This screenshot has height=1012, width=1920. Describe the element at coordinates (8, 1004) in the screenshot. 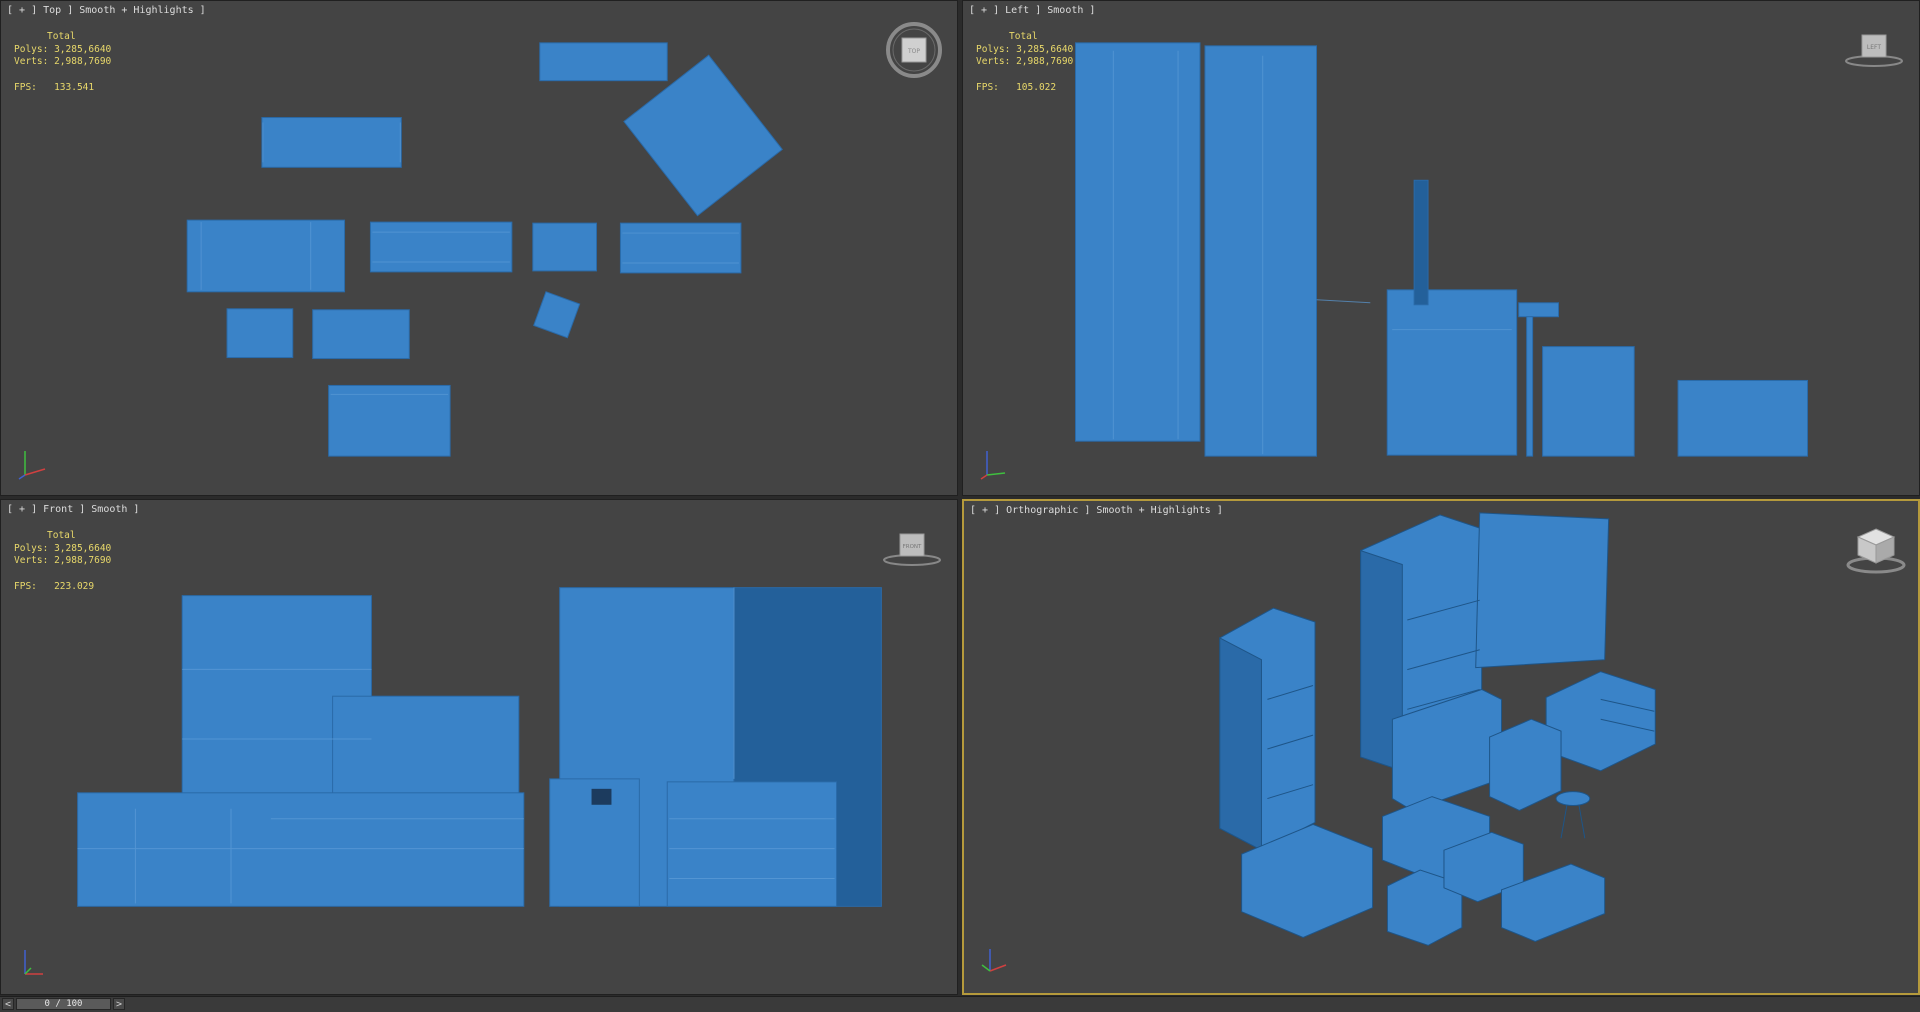

I see `previous-frame-button: <` at that location.